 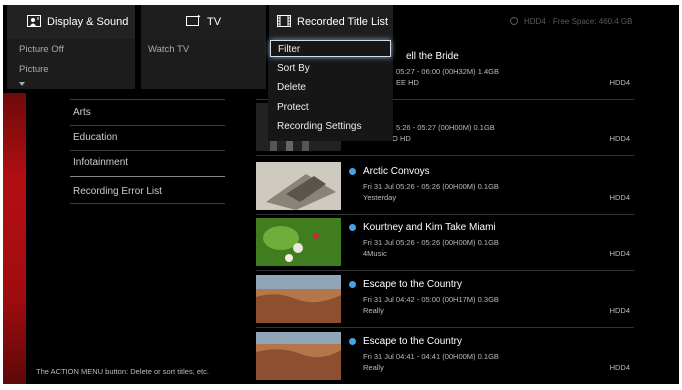 What do you see at coordinates (330, 48) in the screenshot?
I see `menu-item-filter: Filter` at bounding box center [330, 48].